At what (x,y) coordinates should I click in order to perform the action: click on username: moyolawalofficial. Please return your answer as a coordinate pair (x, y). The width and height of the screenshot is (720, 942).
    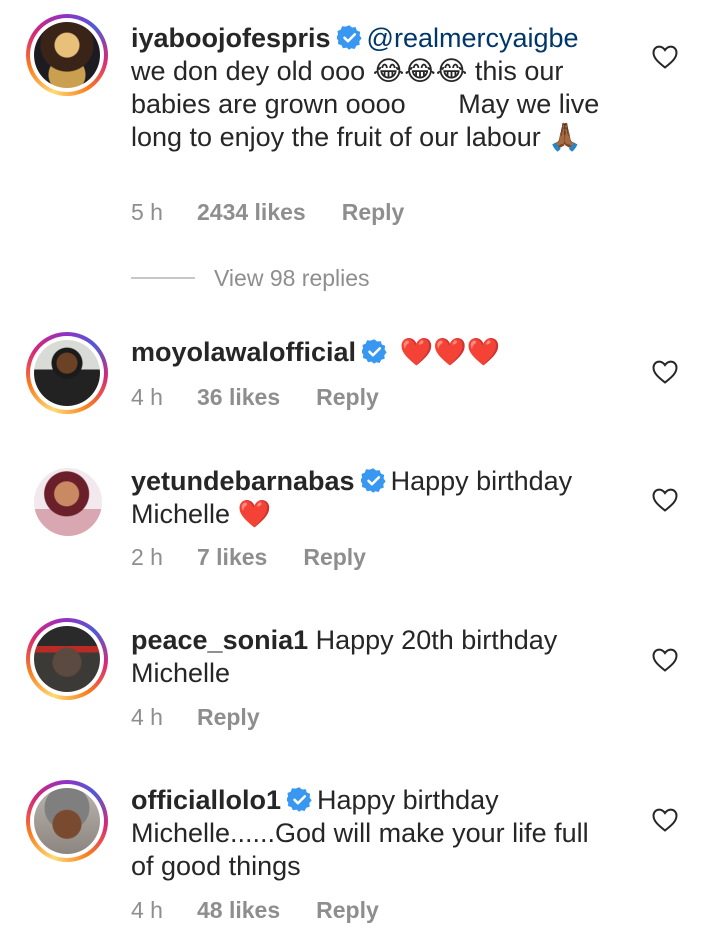
    Looking at the image, I should click on (243, 352).